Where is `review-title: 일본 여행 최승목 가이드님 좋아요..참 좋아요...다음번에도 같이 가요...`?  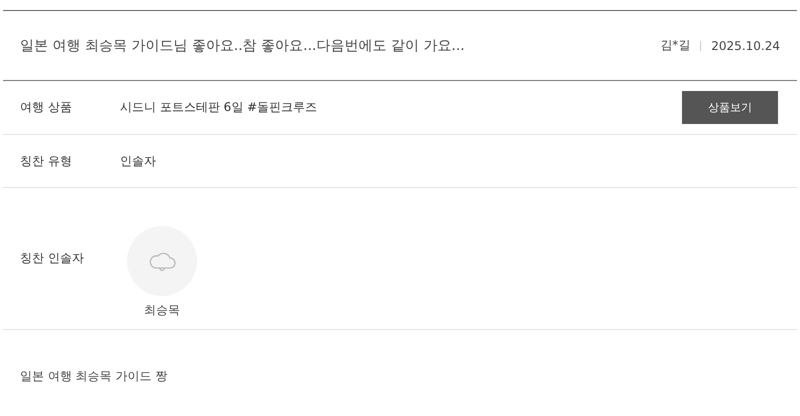
review-title: 일본 여행 최승목 가이드님 좋아요..참 좋아요...다음번에도 같이 가요... is located at coordinates (242, 45).